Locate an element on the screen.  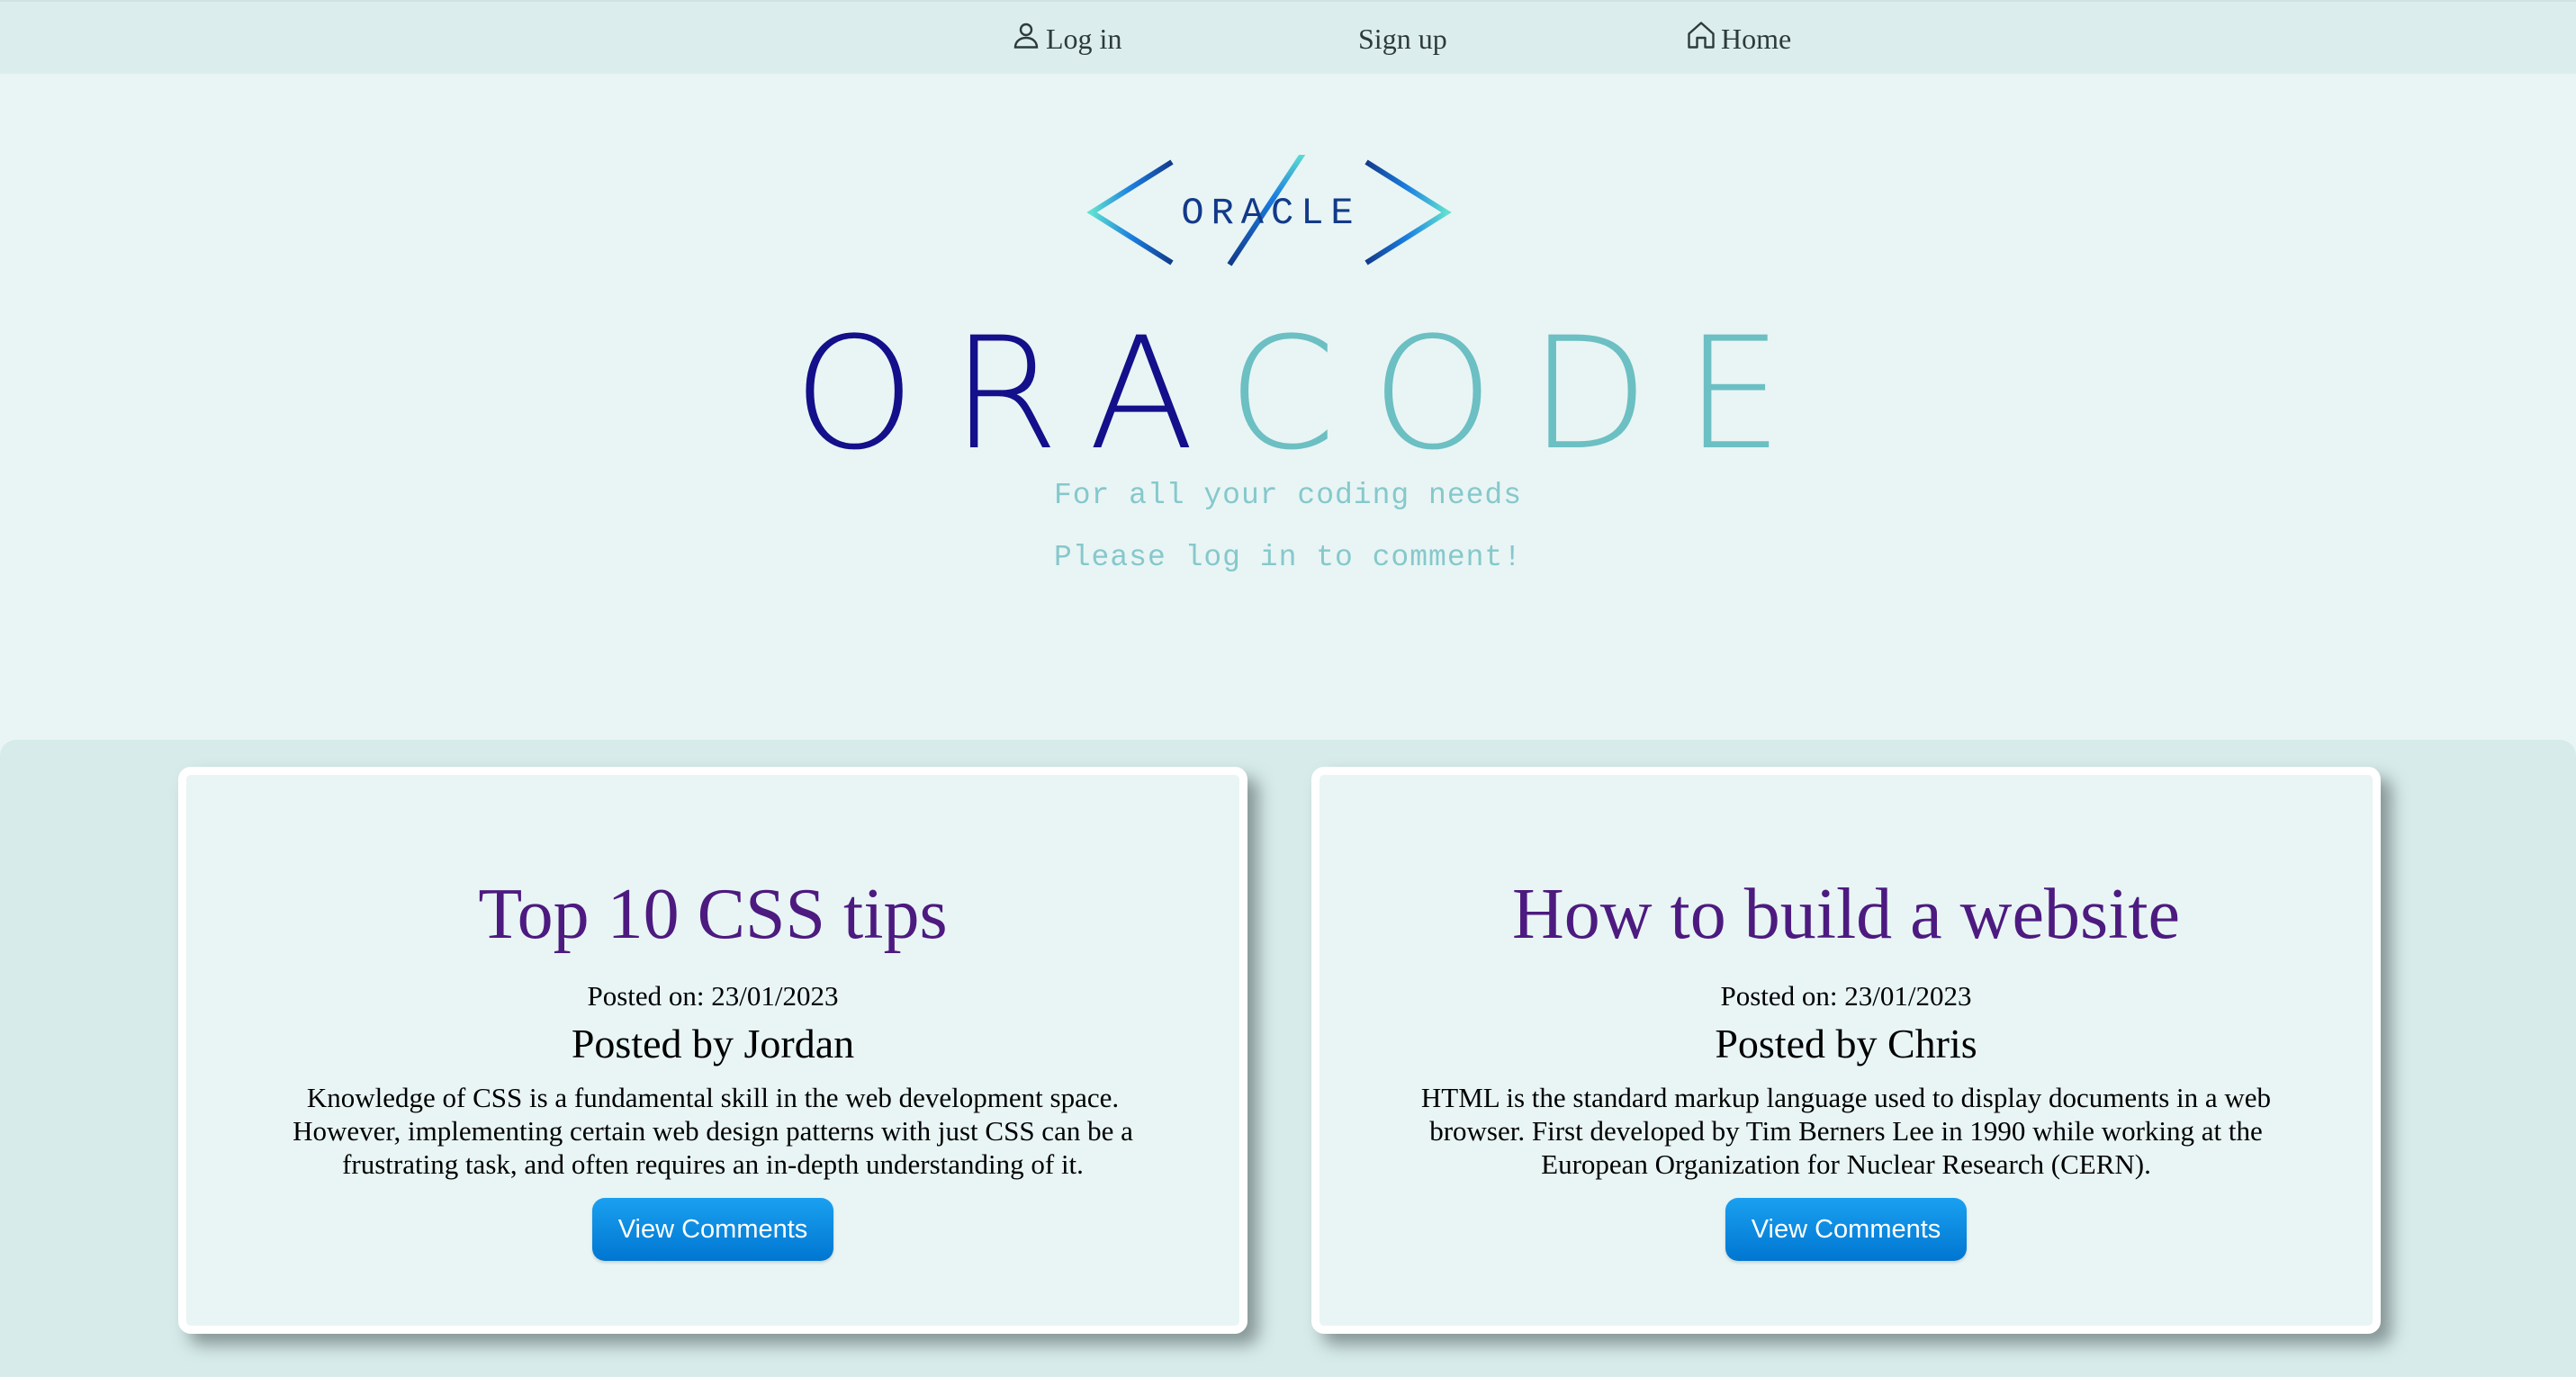
home-icon is located at coordinates (1703, 38).